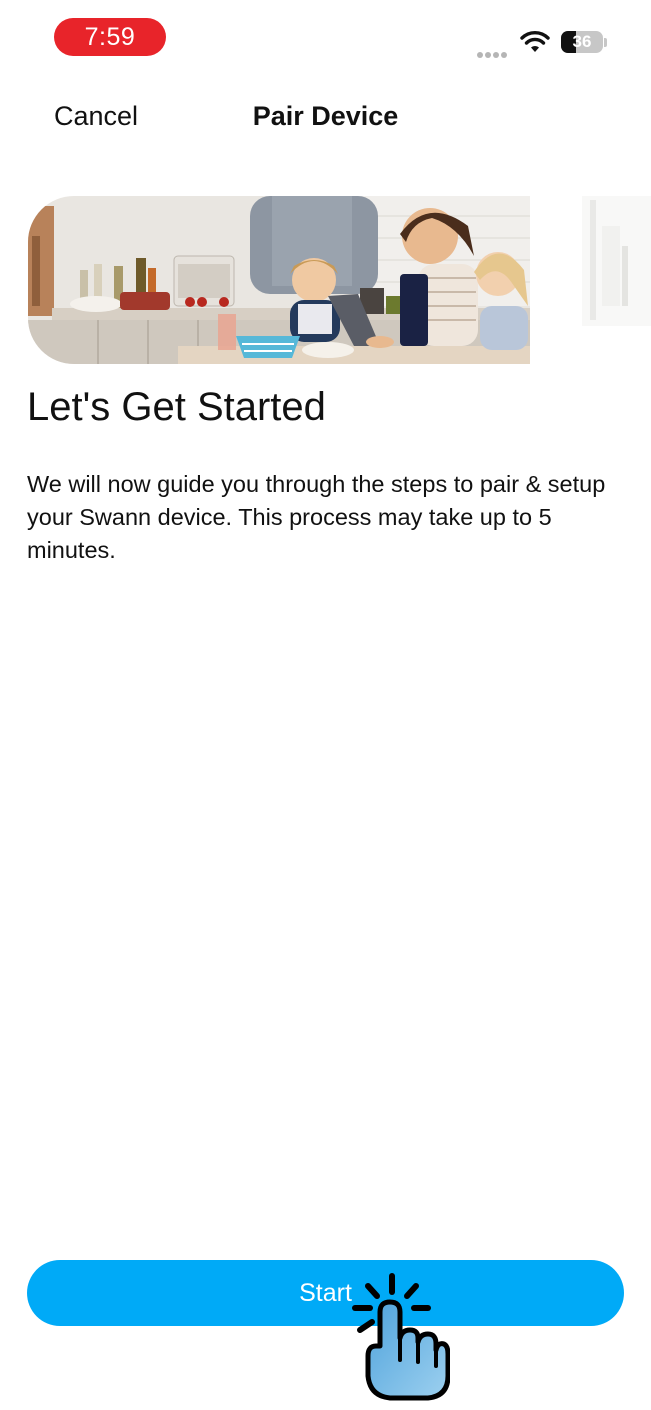 The height and width of the screenshot is (1410, 651). What do you see at coordinates (325, 1293) in the screenshot?
I see `start-button: Start` at bounding box center [325, 1293].